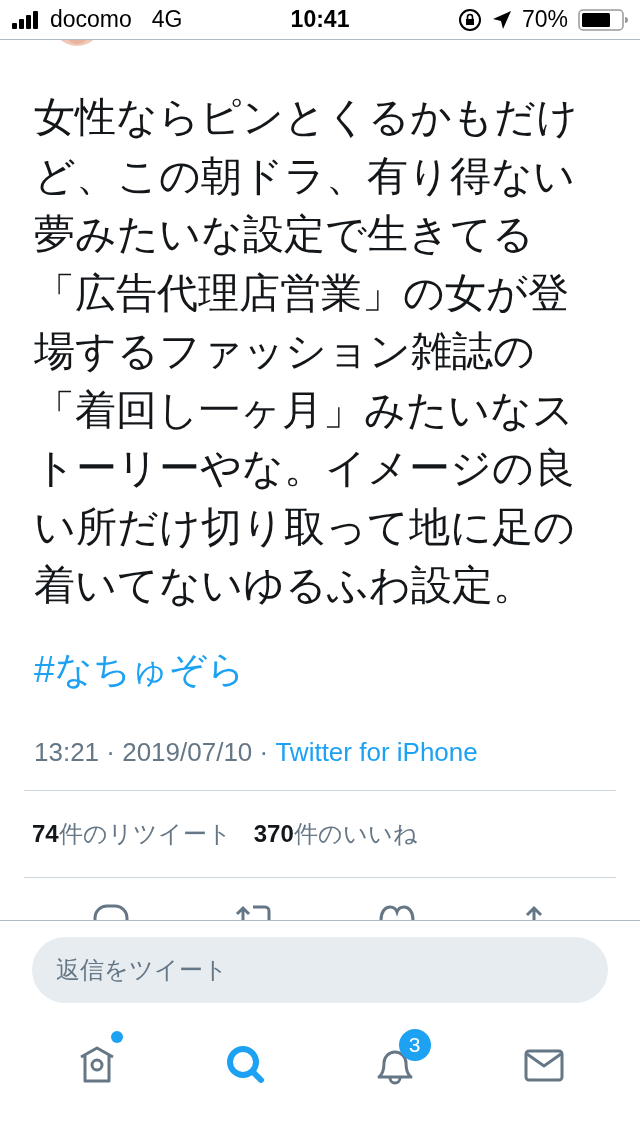 This screenshot has height=1136, width=640. What do you see at coordinates (544, 19) in the screenshot?
I see `battery-percent: 70%` at bounding box center [544, 19].